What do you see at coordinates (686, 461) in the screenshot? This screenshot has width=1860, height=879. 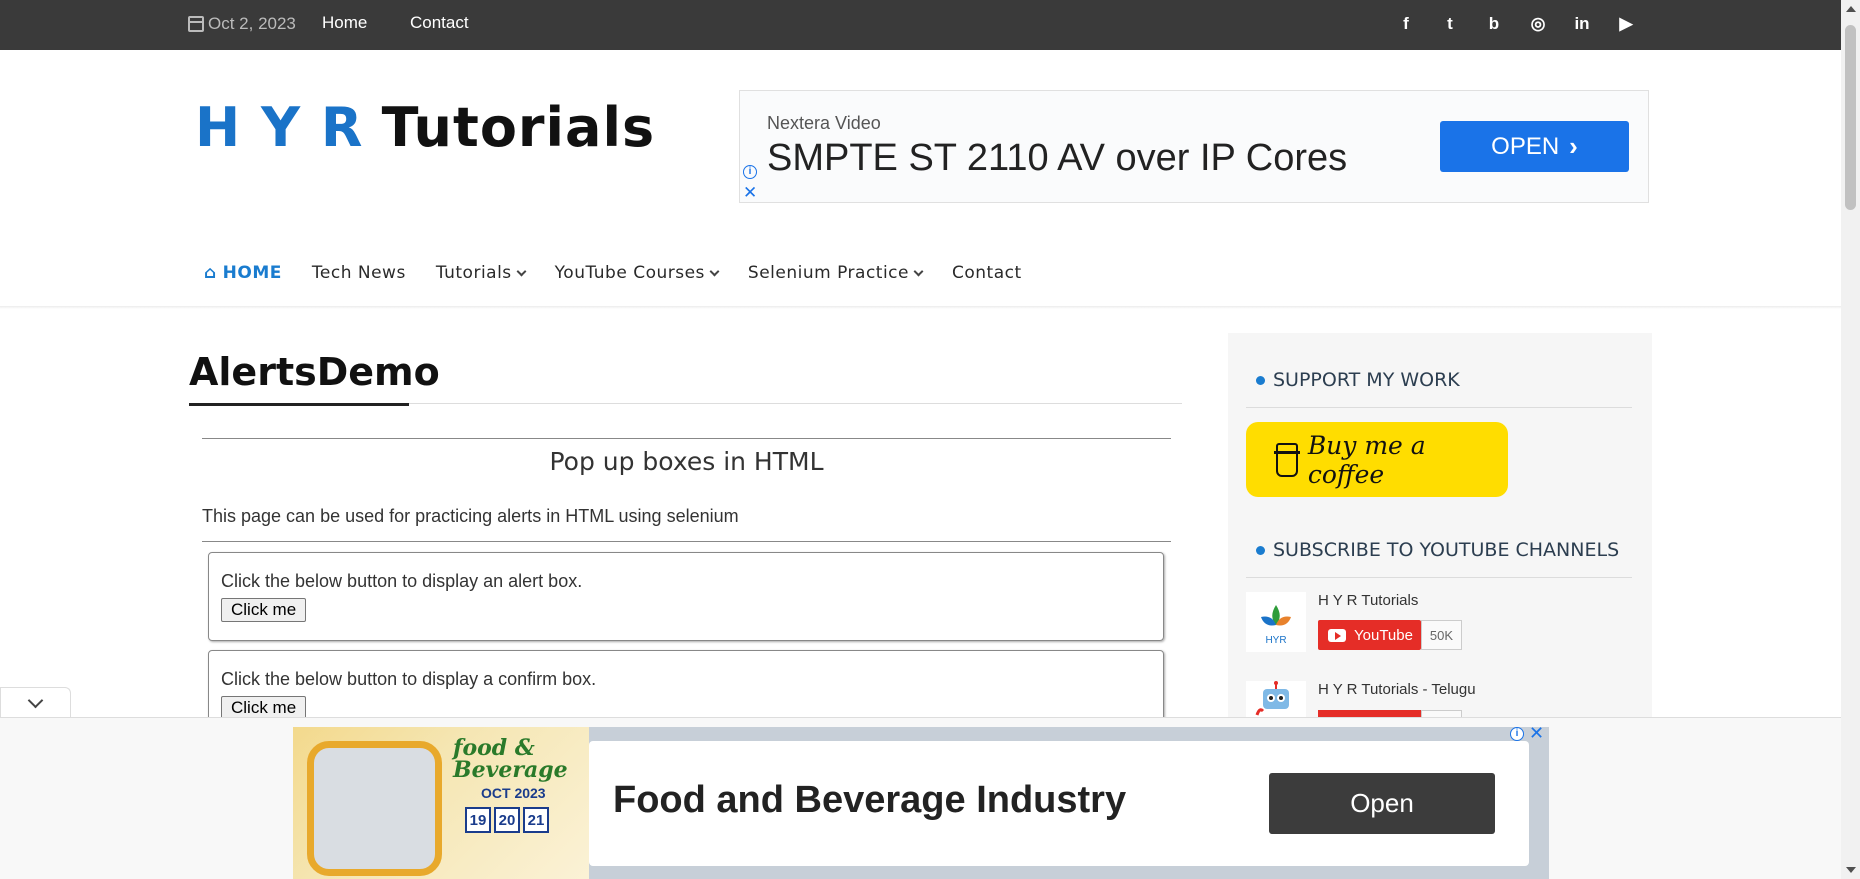 I see `section-heading: Pop up boxes in HTML` at bounding box center [686, 461].